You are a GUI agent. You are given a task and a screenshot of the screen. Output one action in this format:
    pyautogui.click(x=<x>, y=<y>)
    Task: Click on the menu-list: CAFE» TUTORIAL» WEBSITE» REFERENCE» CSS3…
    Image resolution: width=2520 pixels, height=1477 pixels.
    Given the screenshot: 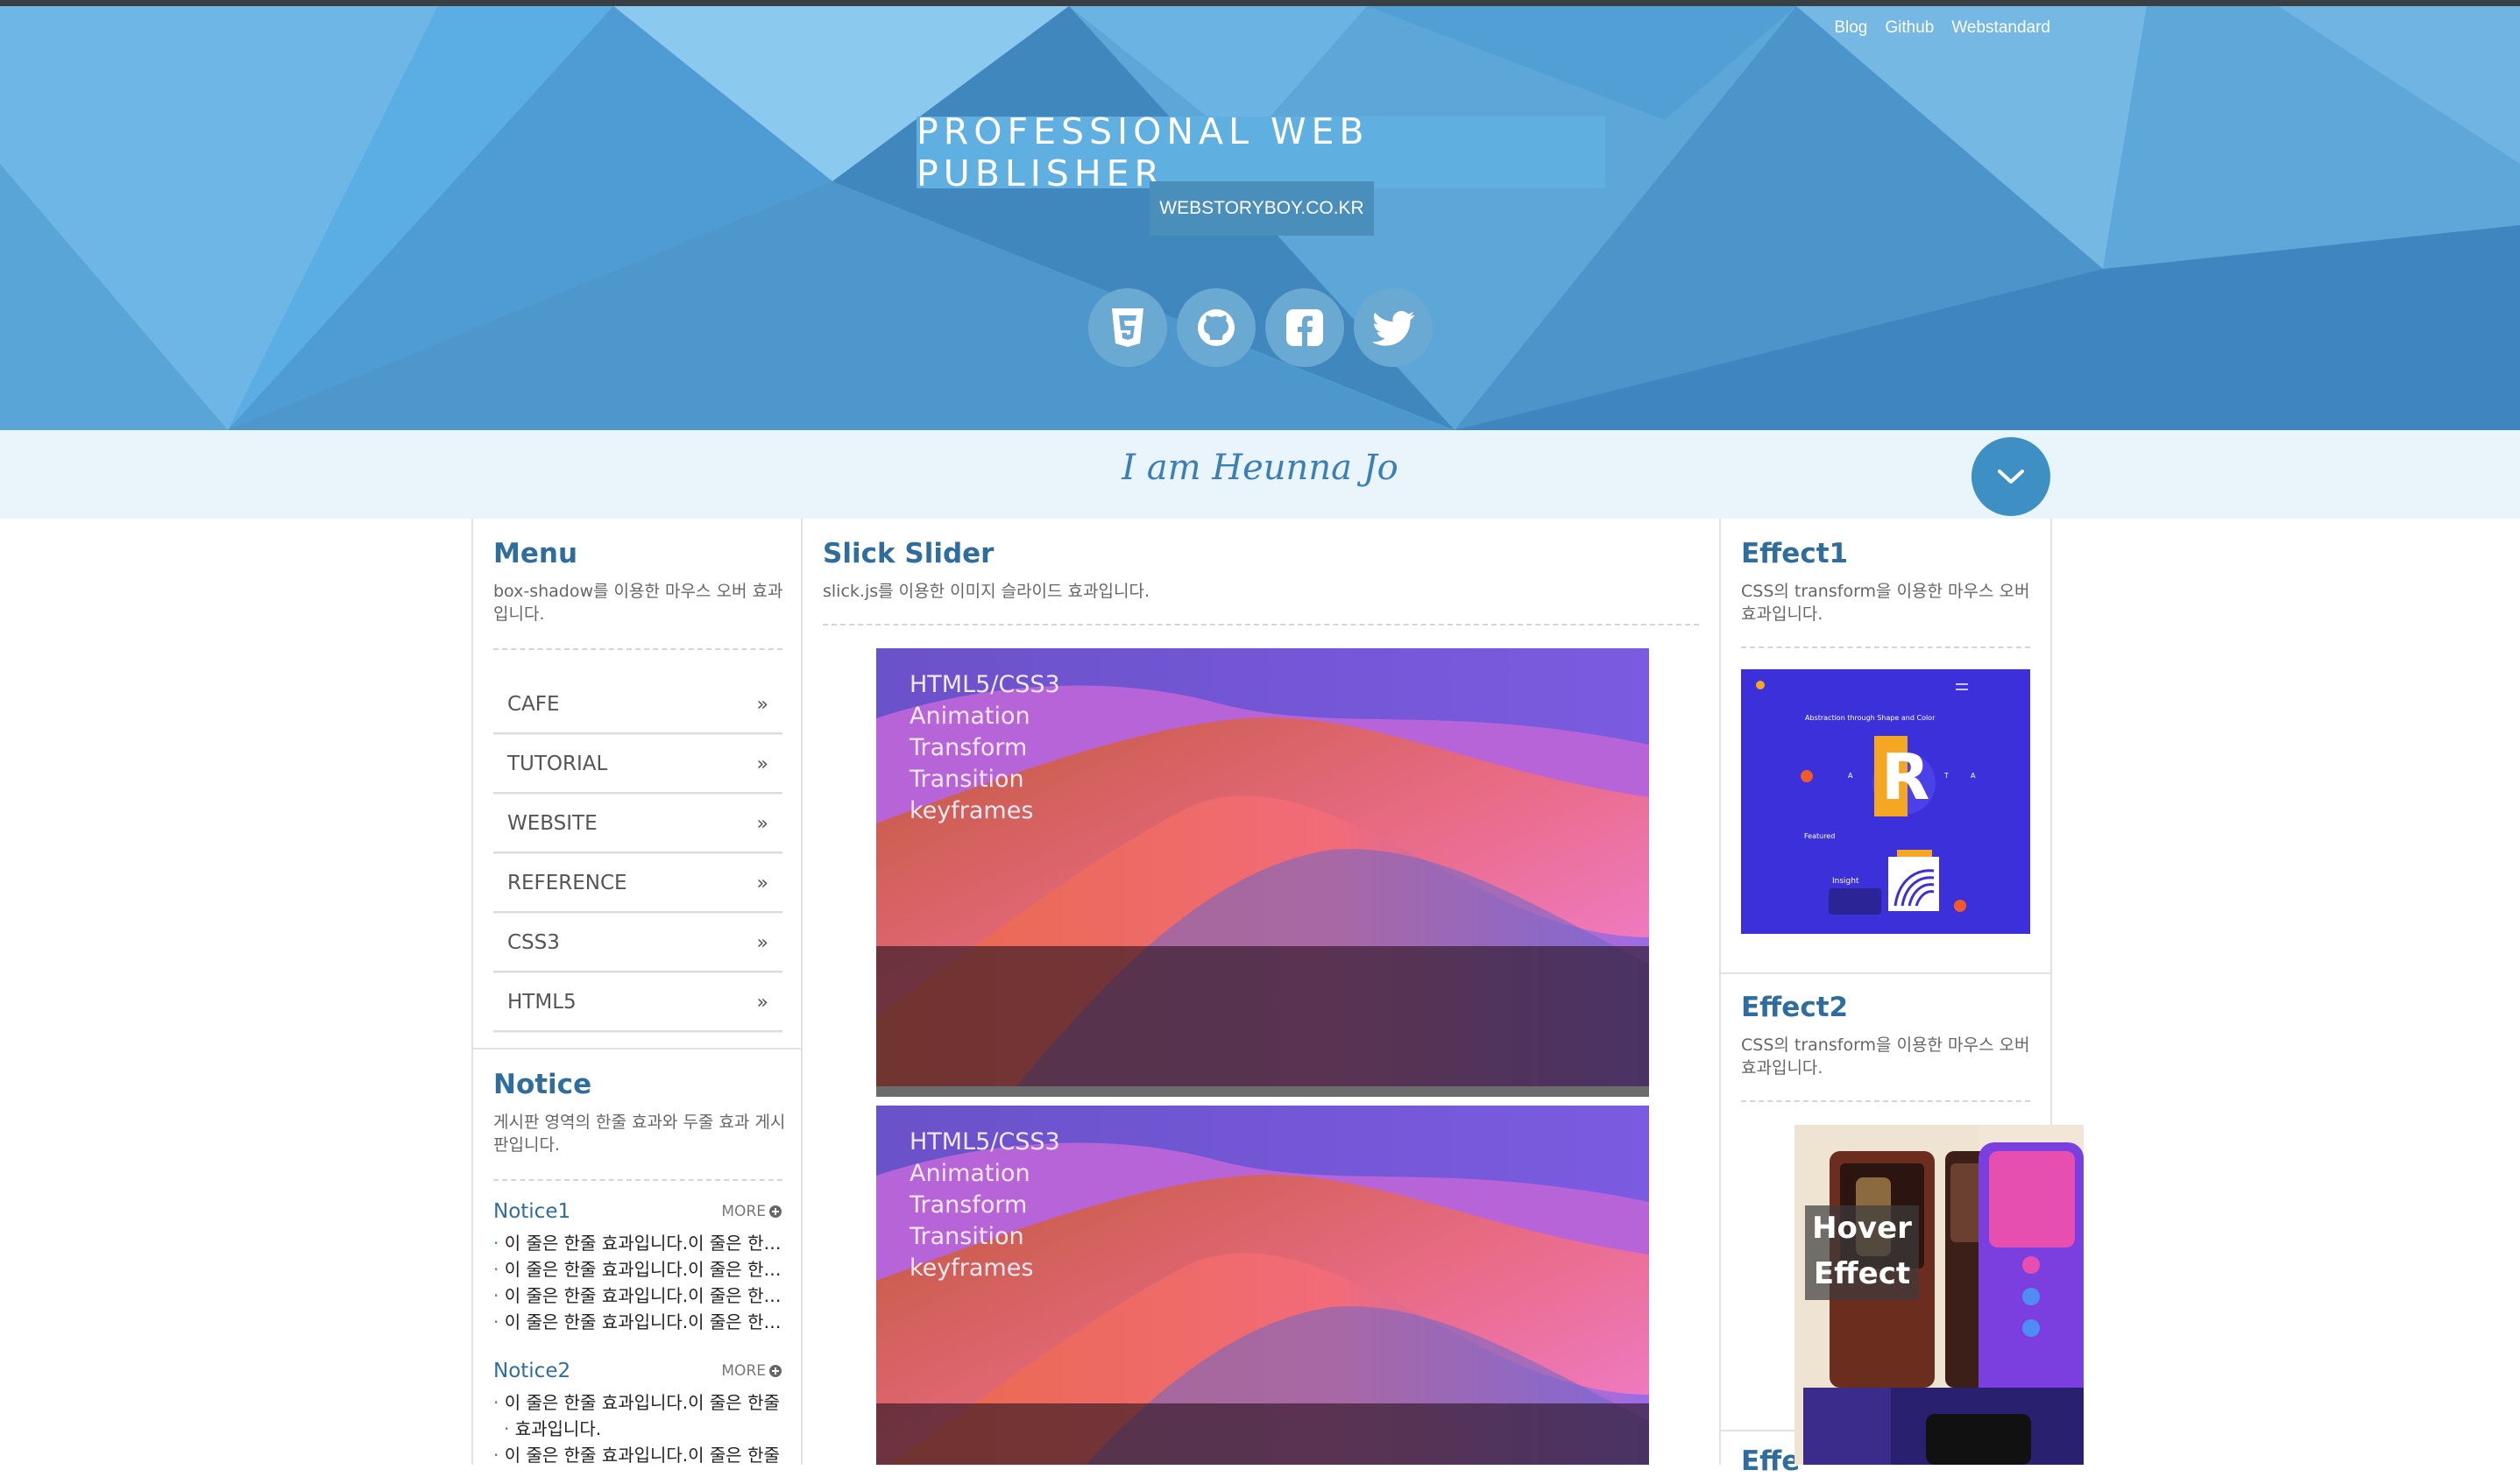 What is the action you would take?
    pyautogui.click(x=637, y=855)
    